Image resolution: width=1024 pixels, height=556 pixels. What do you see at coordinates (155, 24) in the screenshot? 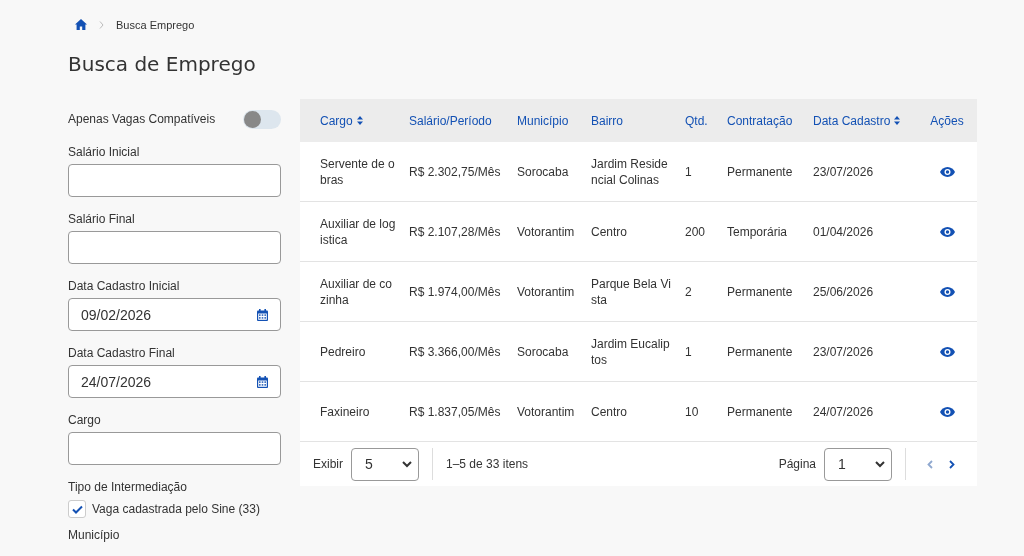
I see `breadcrumb-current: Busca Emprego` at bounding box center [155, 24].